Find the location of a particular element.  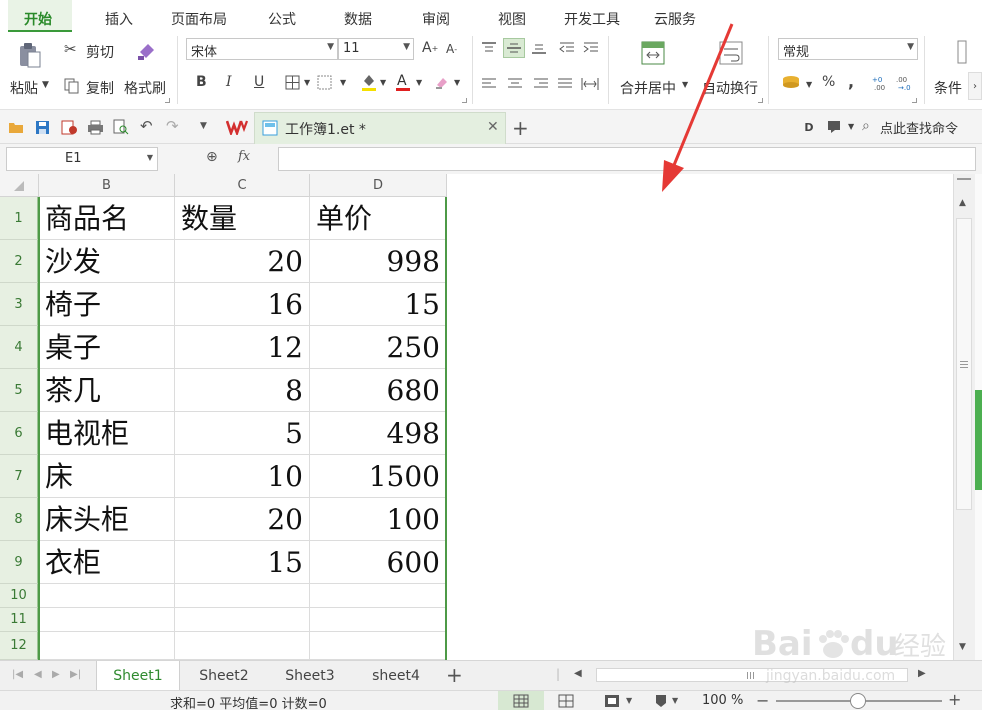

open-folder-icon is located at coordinates (16, 127).